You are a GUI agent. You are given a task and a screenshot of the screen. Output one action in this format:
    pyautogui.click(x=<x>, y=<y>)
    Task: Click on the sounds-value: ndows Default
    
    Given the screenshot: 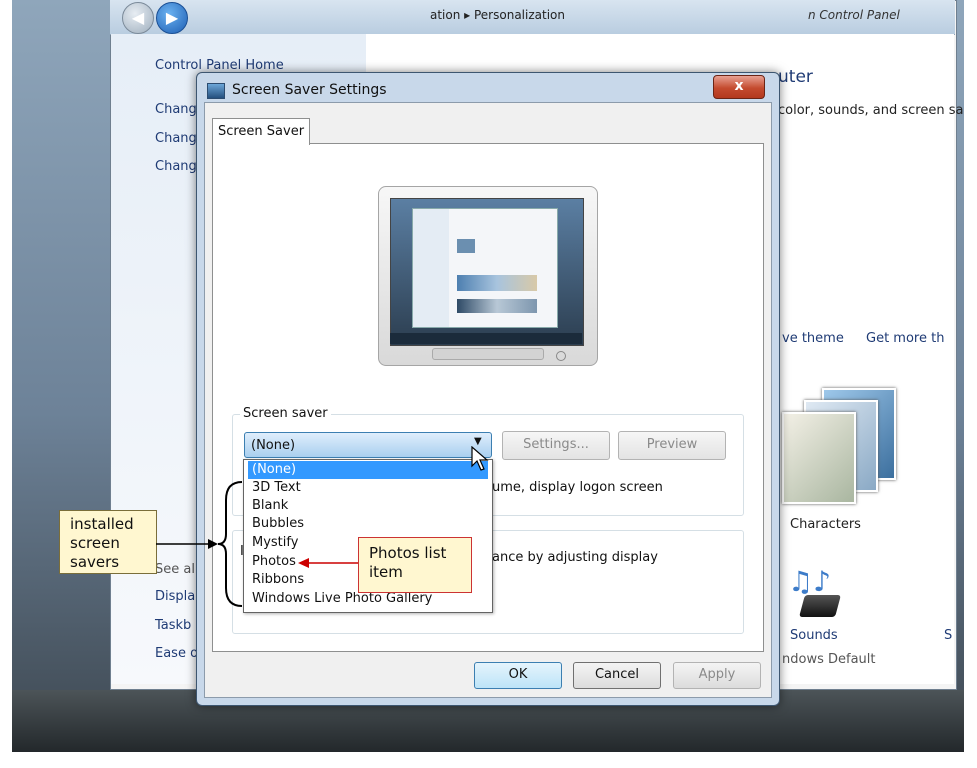 What is the action you would take?
    pyautogui.click(x=829, y=659)
    